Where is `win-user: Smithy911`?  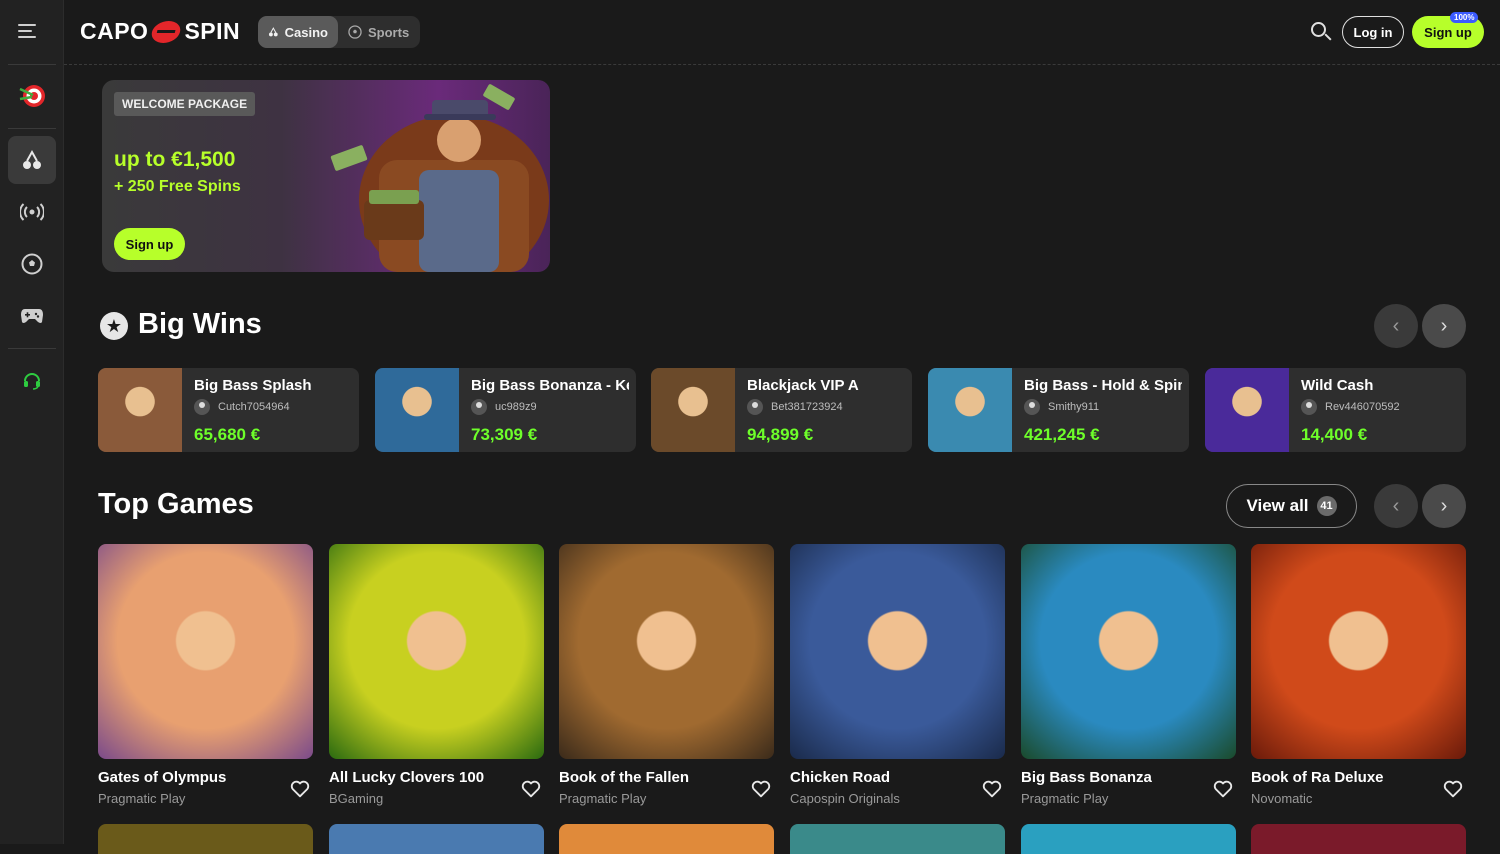 win-user: Smithy911 is located at coordinates (1061, 407).